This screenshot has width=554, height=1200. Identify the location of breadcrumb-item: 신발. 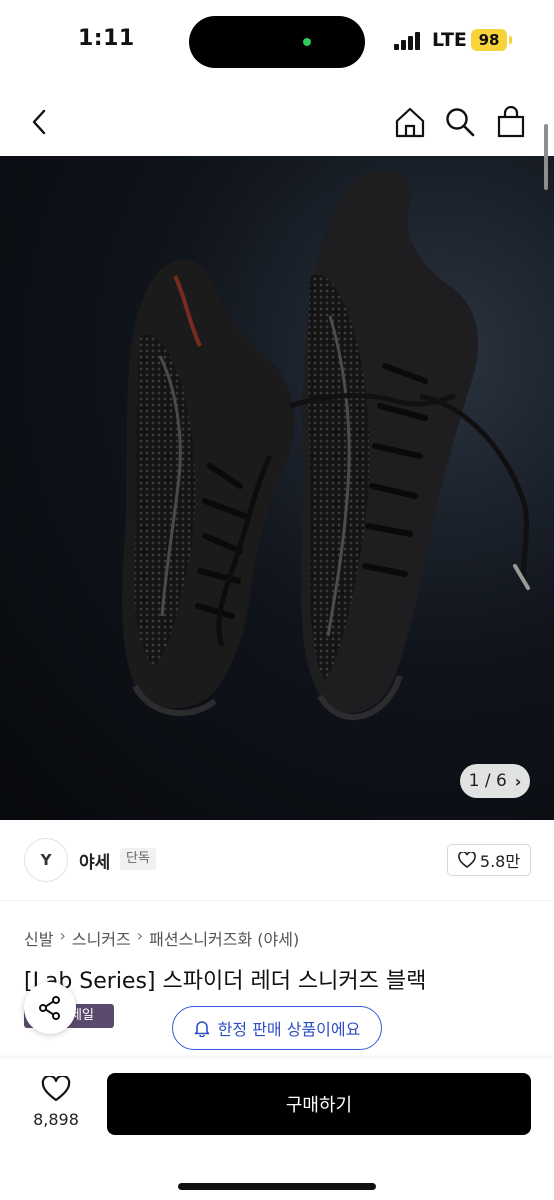
(38, 938).